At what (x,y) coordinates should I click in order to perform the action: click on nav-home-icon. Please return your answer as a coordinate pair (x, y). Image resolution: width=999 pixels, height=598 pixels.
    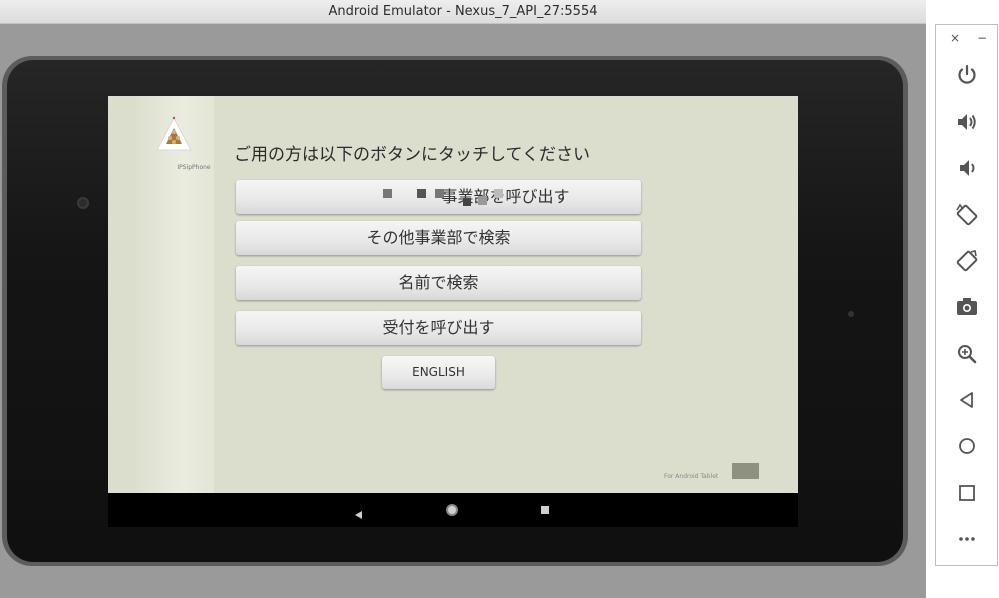
    Looking at the image, I should click on (452, 510).